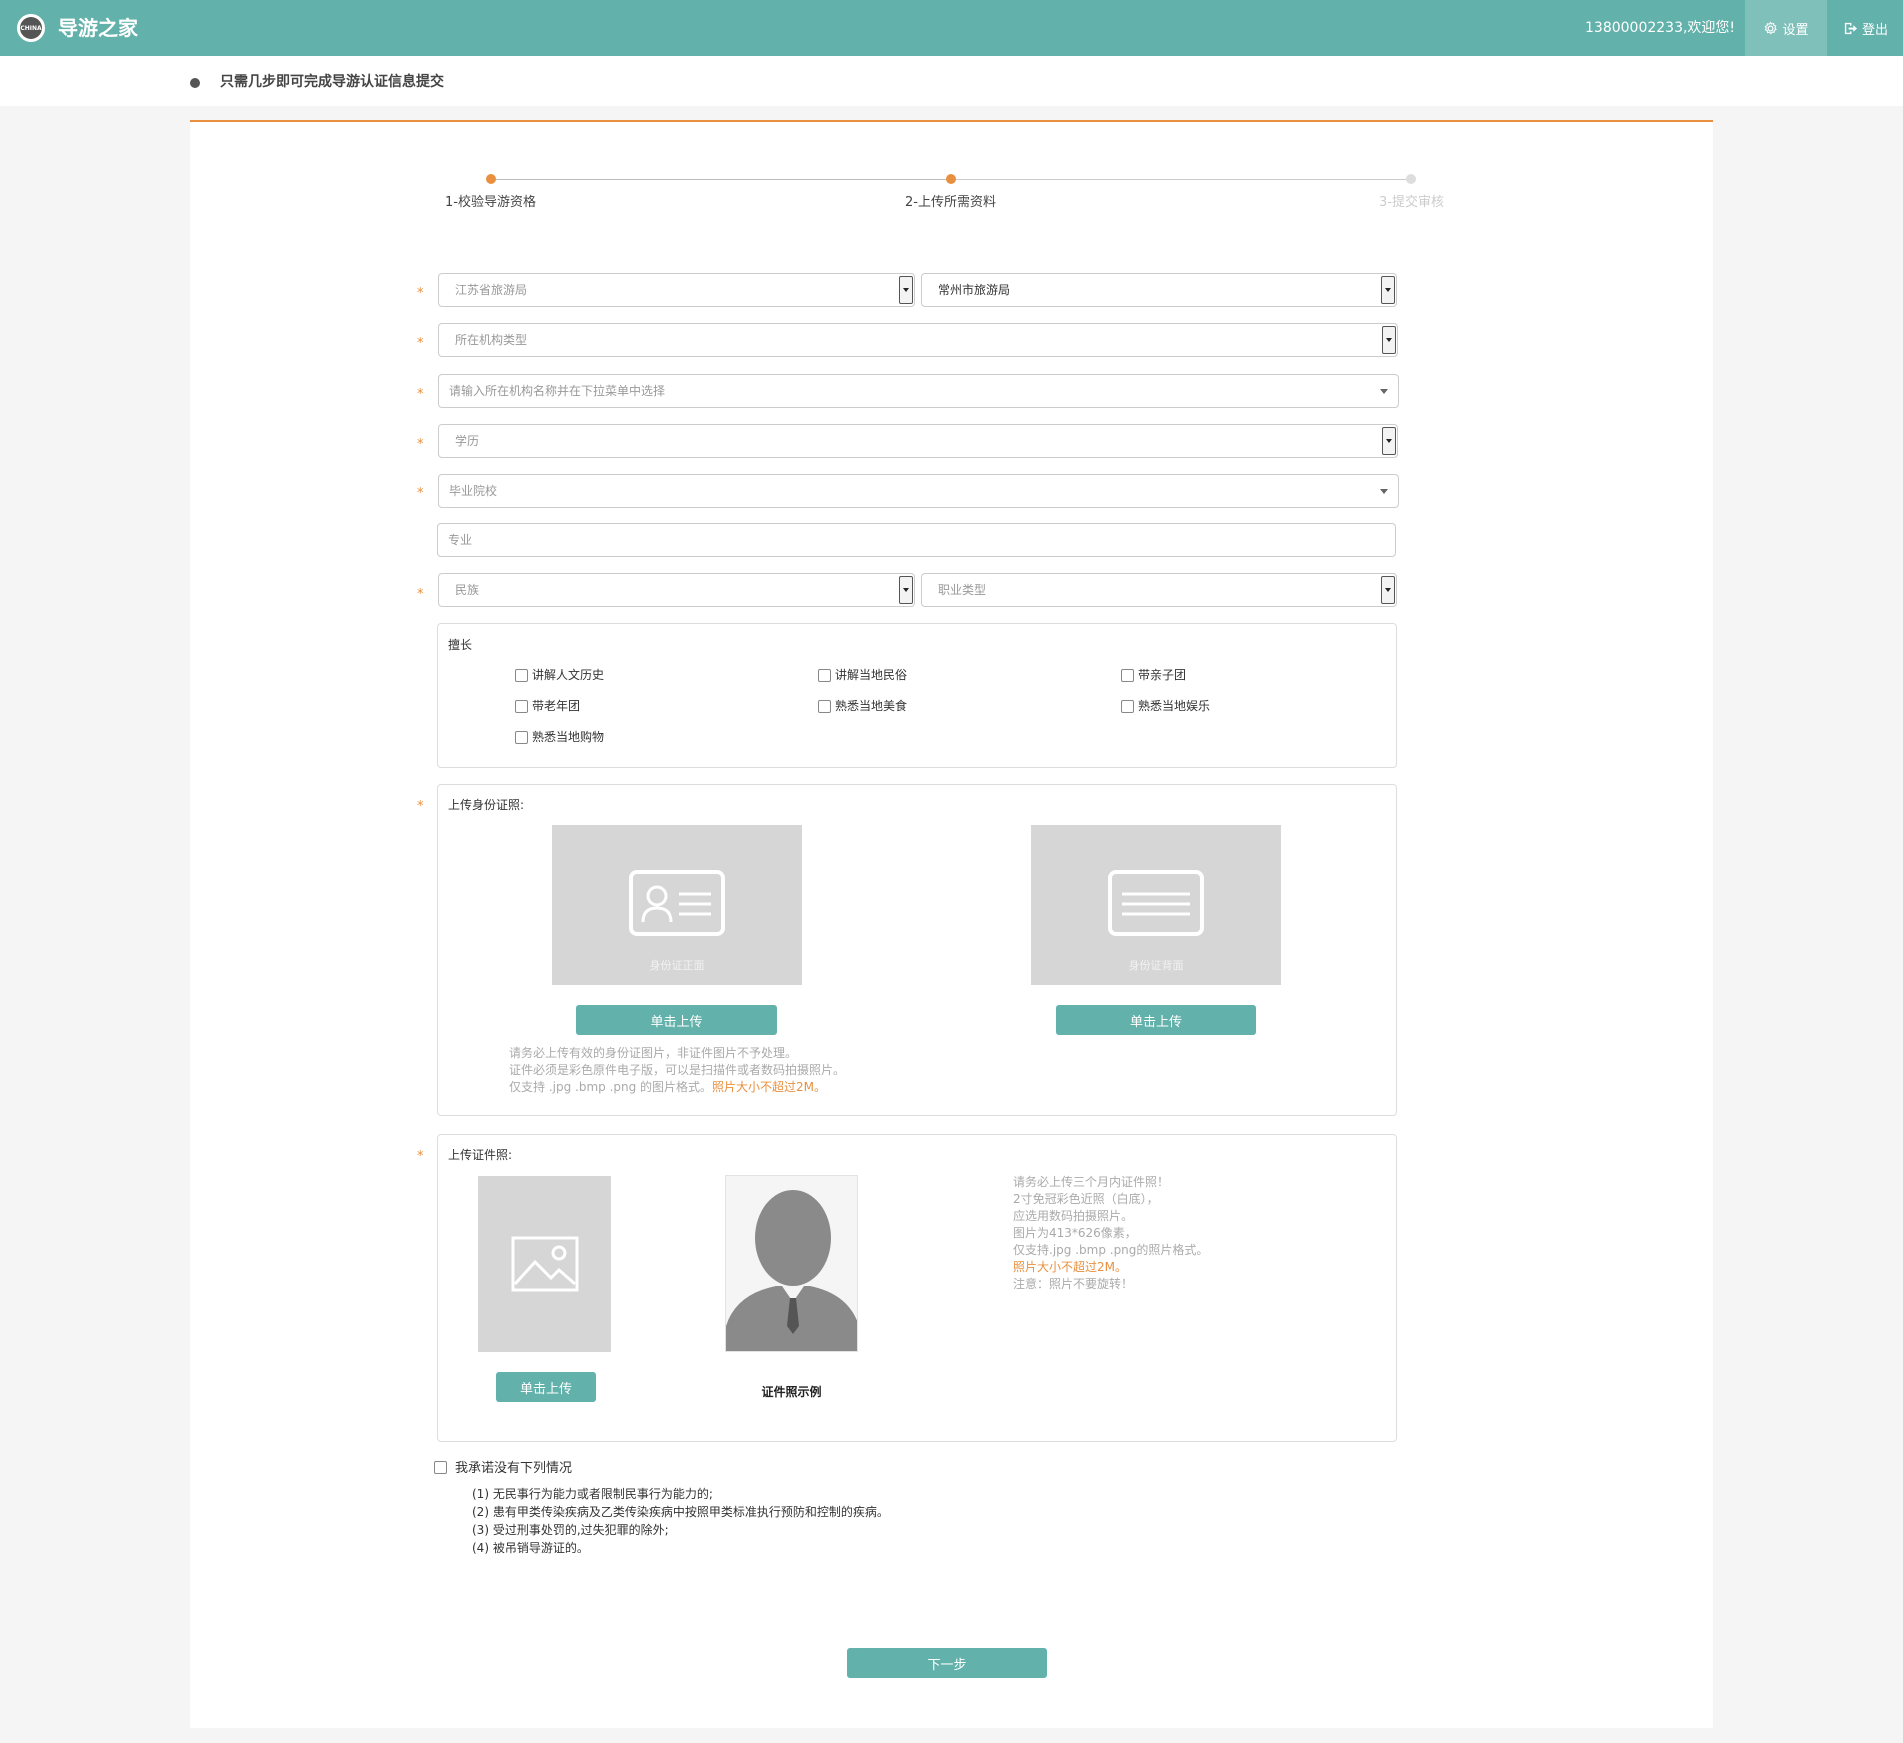  I want to click on specialty-option: 带亲子团, so click(1153, 675).